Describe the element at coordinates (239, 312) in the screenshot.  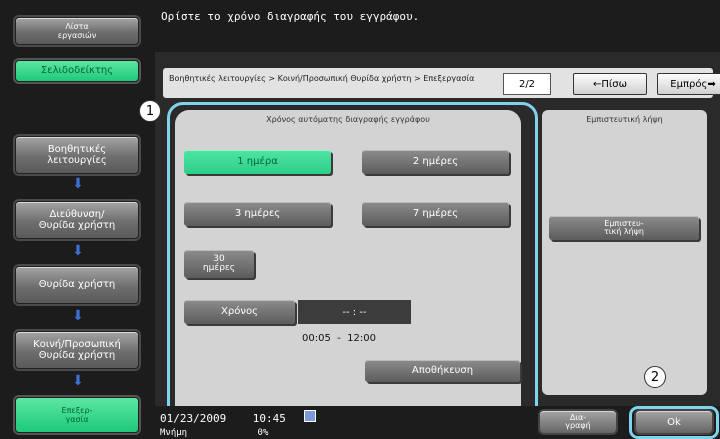
I see `time-button: Χρόνος` at that location.